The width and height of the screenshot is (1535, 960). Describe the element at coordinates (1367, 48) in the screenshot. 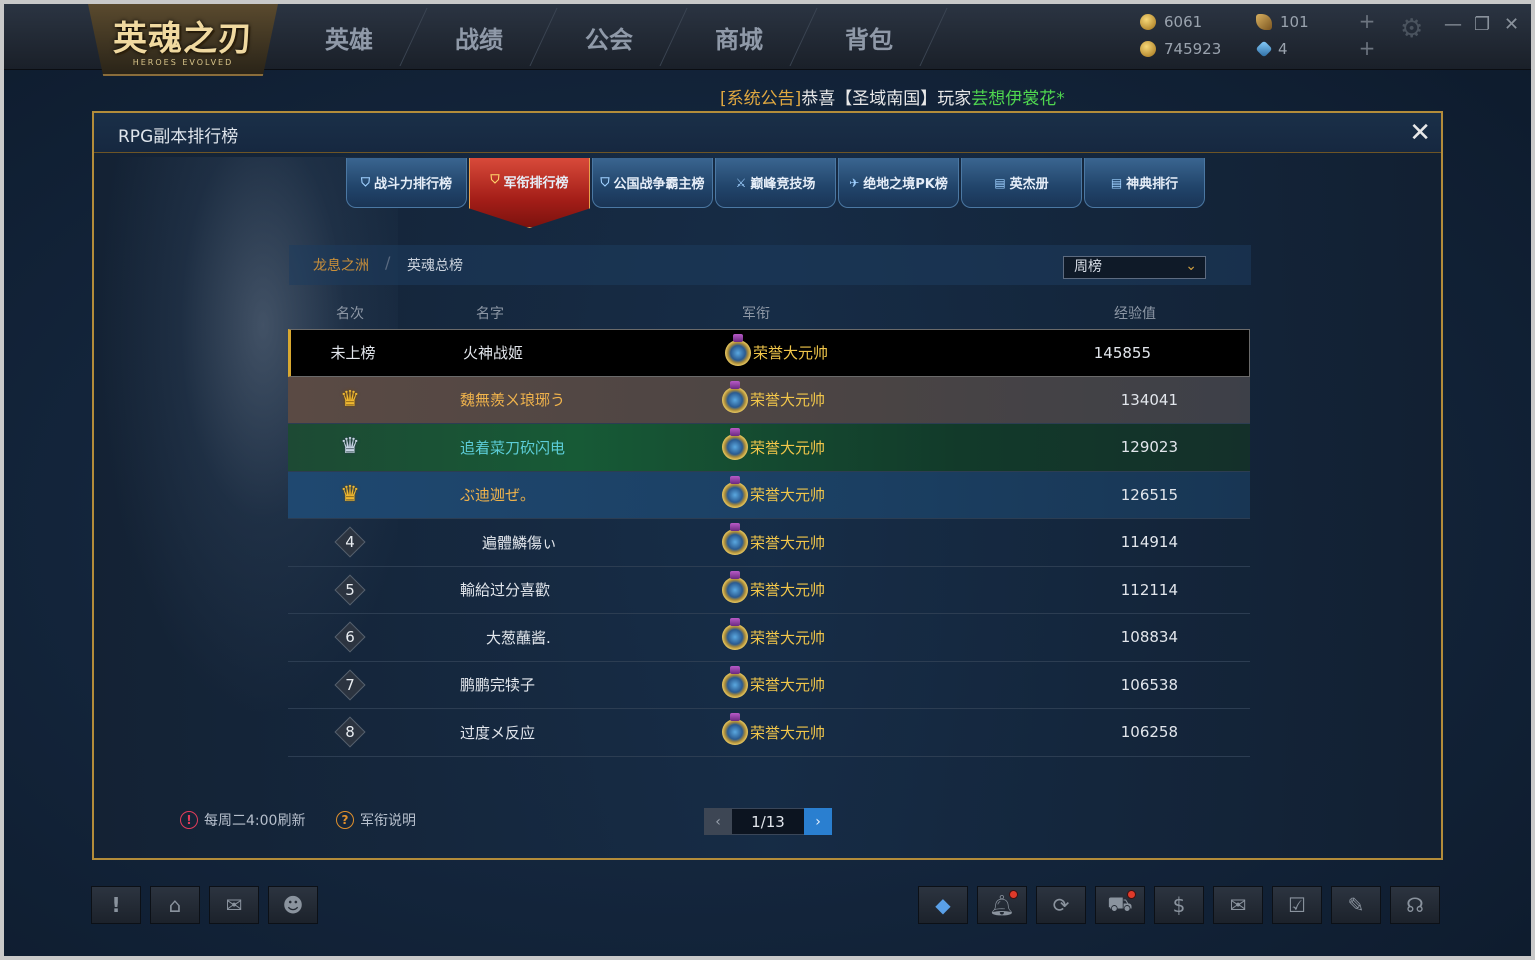

I see `add-gem-button: +` at that location.